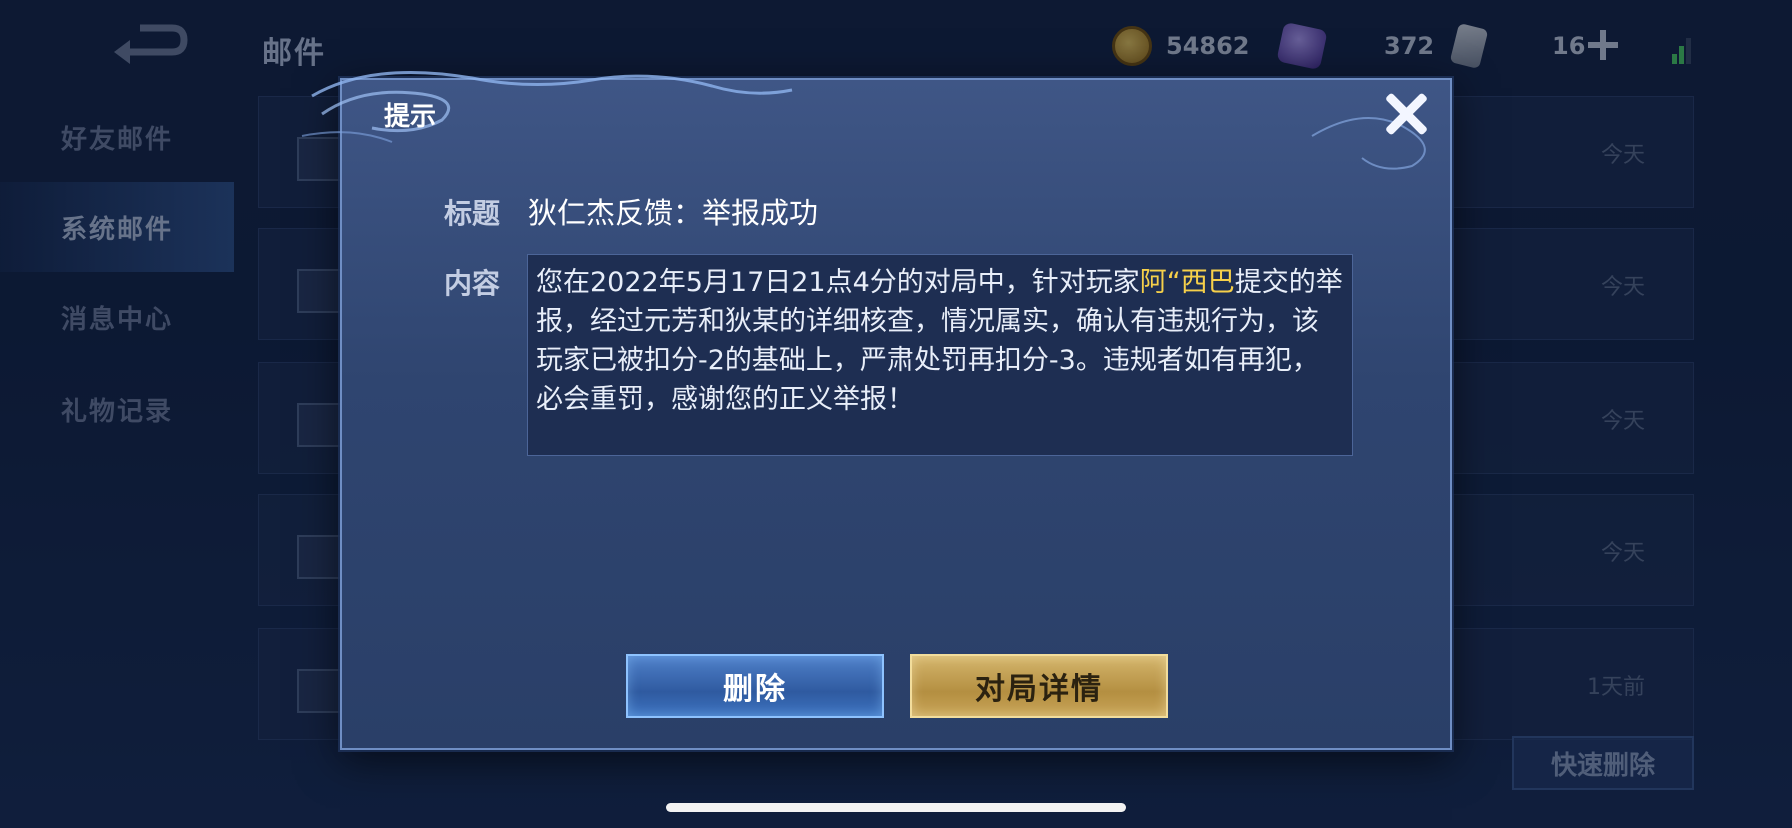  I want to click on subject-label: 标题, so click(472, 213).